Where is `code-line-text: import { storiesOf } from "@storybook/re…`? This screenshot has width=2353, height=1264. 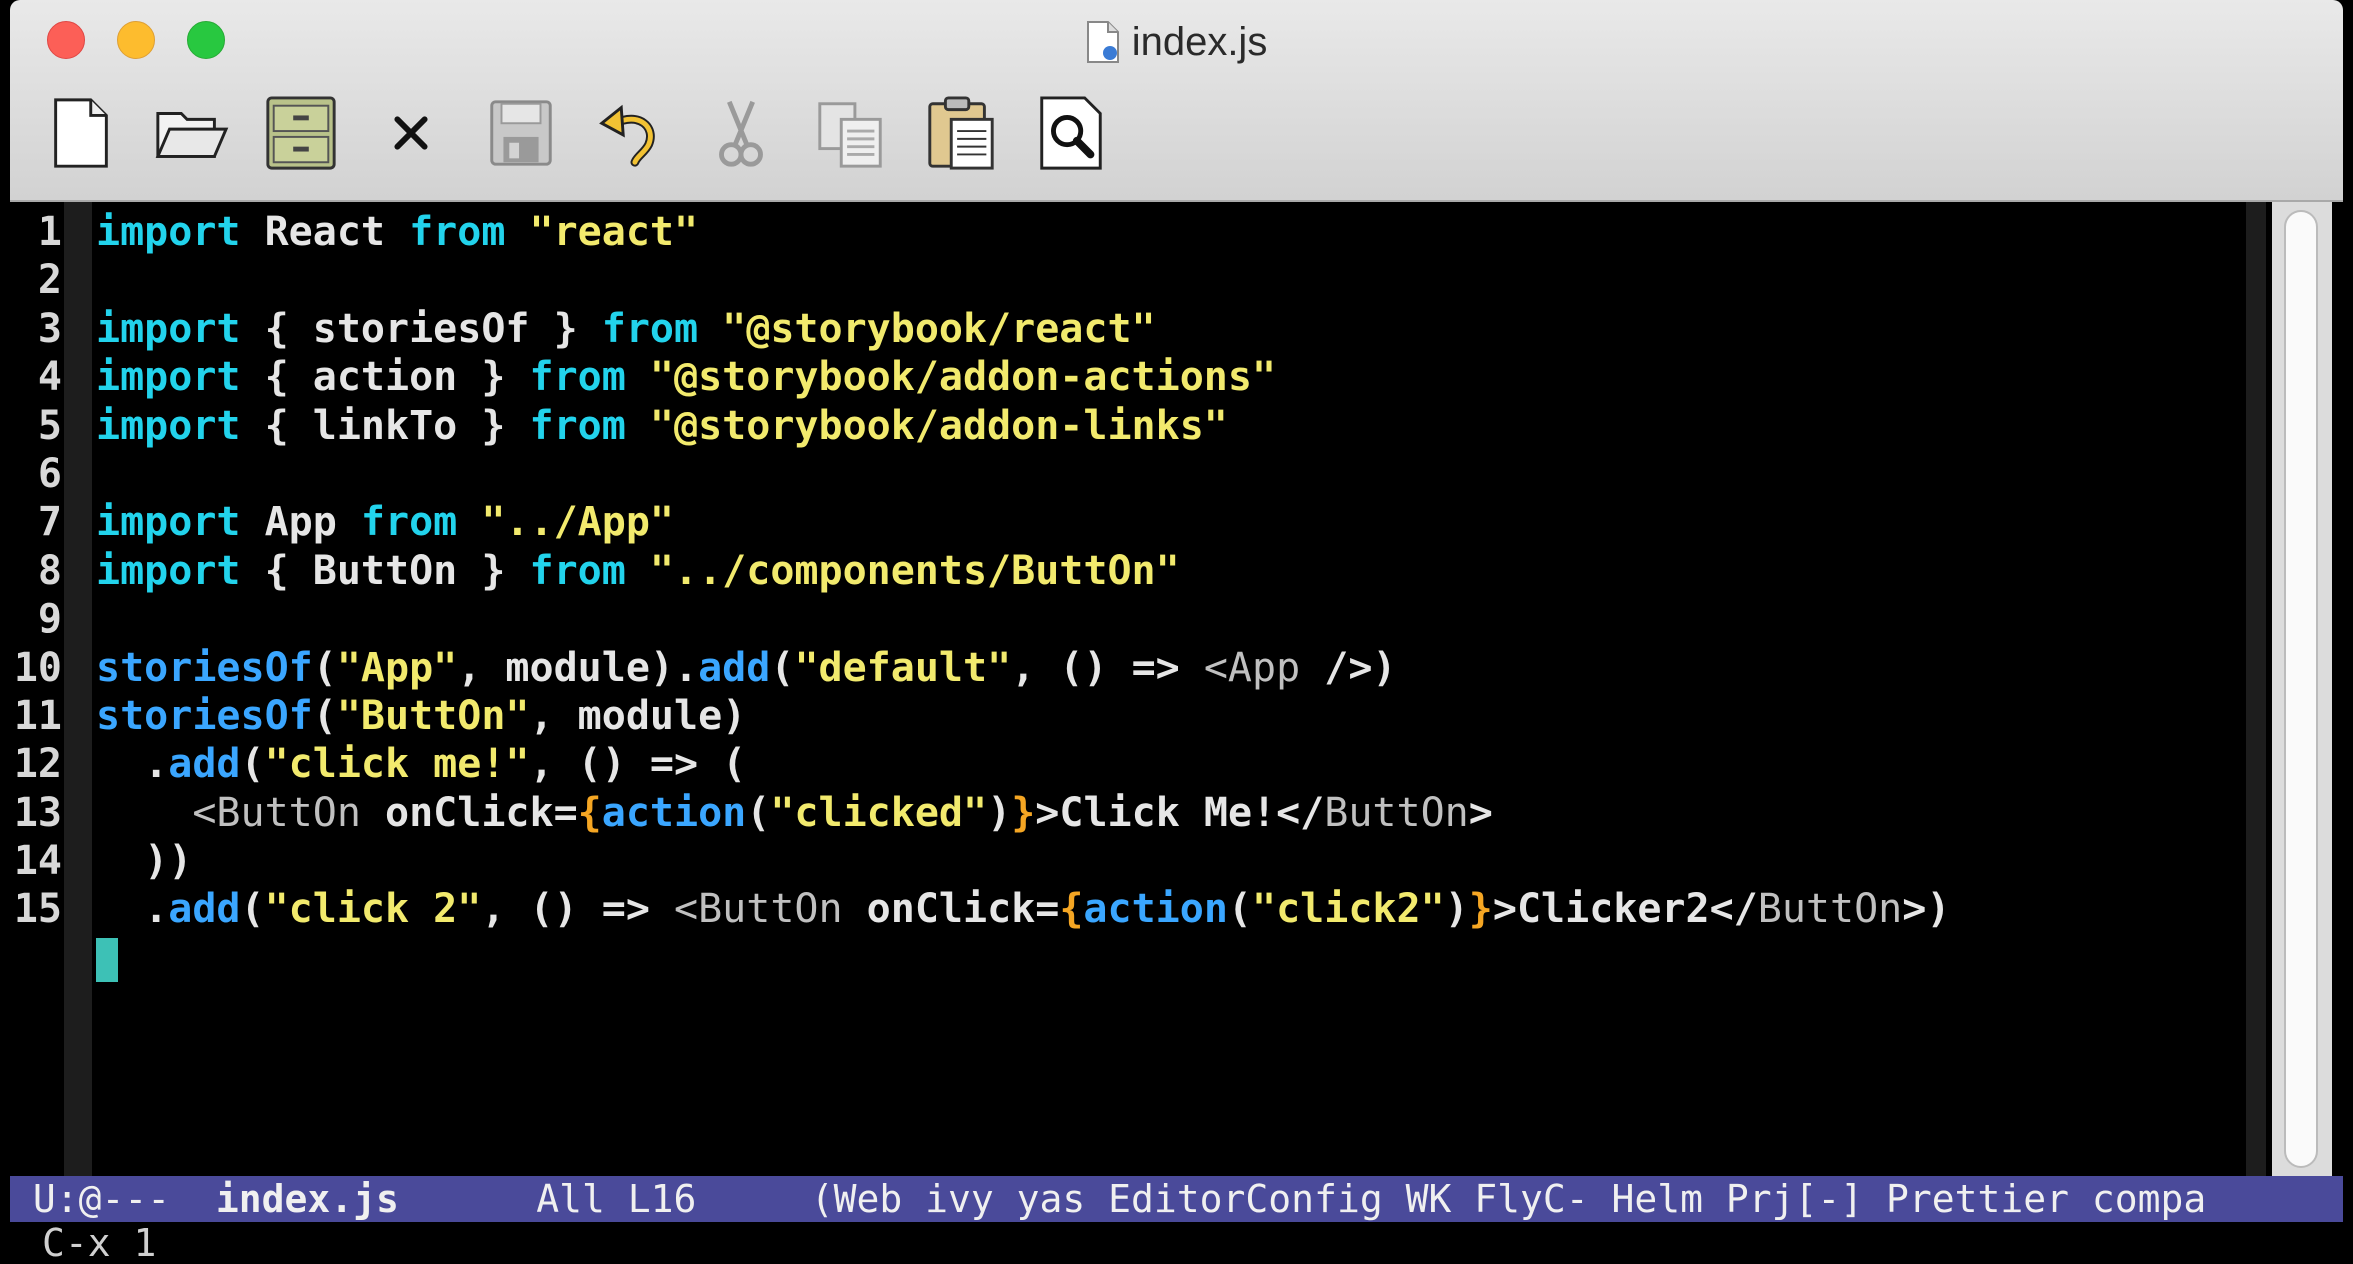 code-line-text: import { storiesOf } from "@storybook/re… is located at coordinates (626, 329).